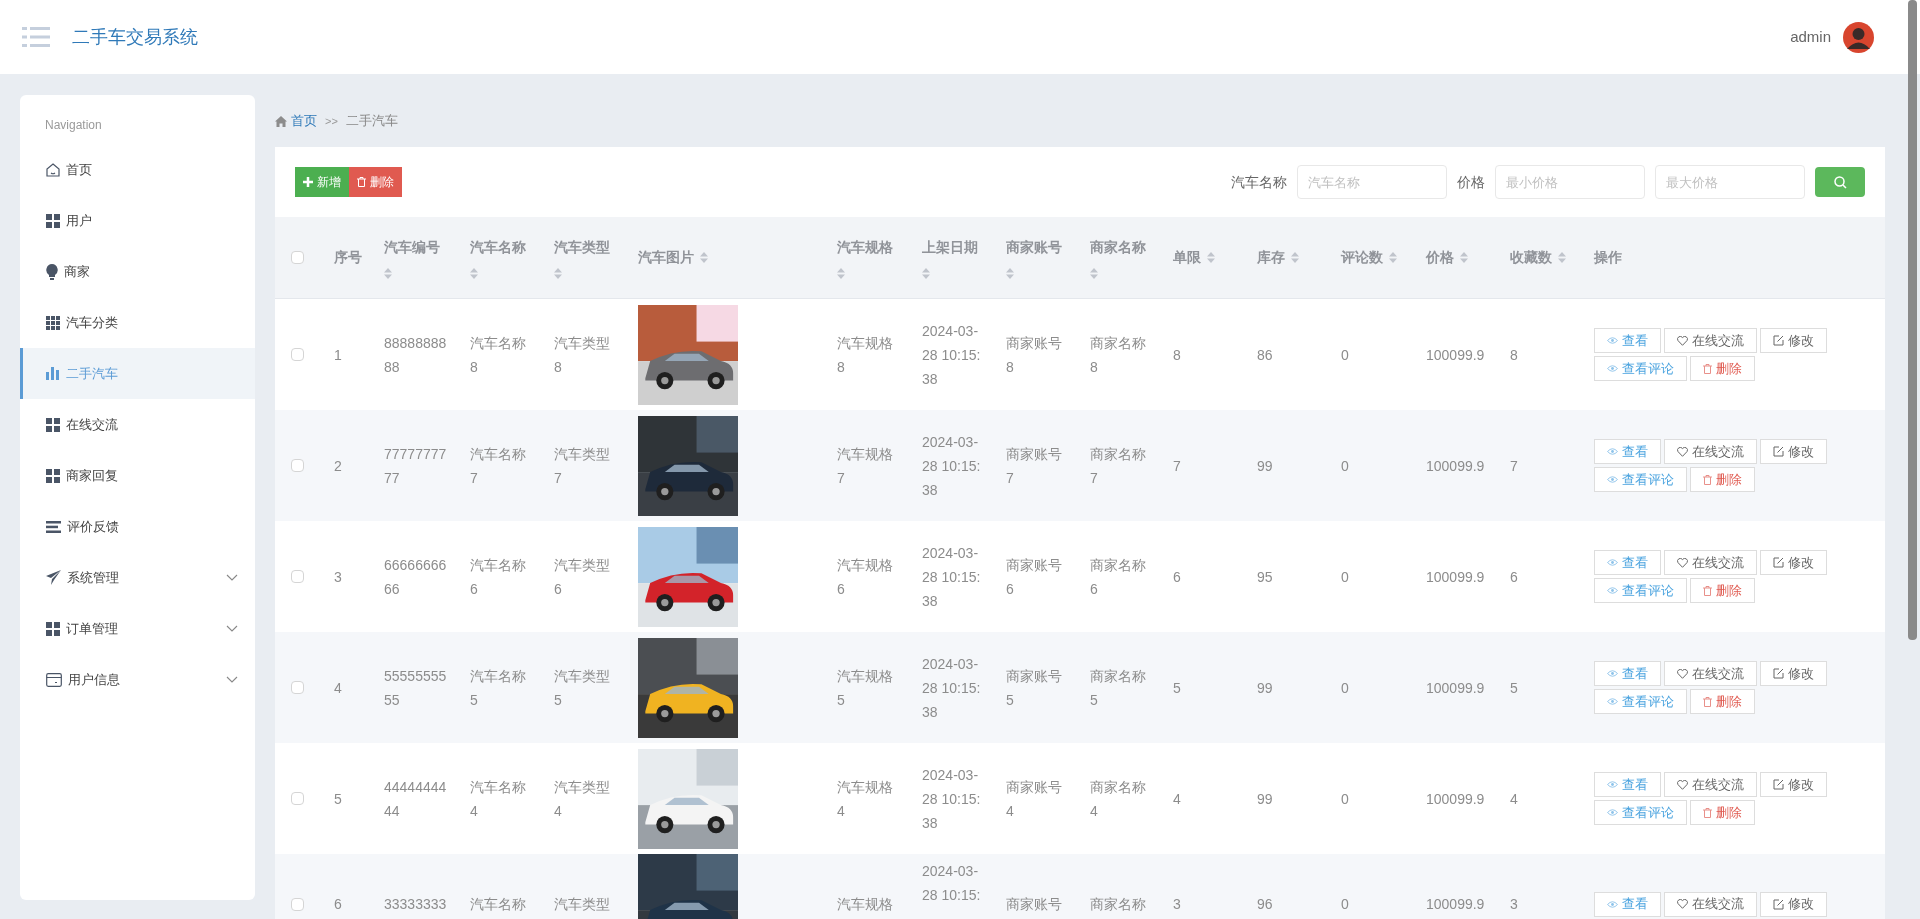 This screenshot has height=919, width=1920. What do you see at coordinates (415, 577) in the screenshot?
I see `table-cell-text: 6666666666` at bounding box center [415, 577].